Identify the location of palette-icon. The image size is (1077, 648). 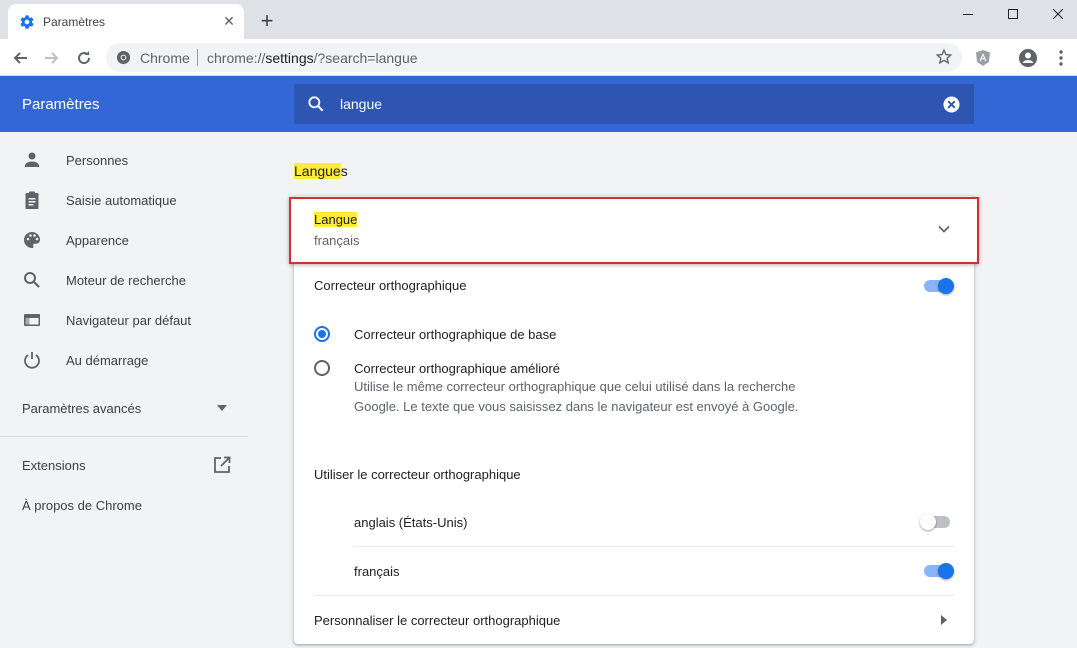
(32, 240).